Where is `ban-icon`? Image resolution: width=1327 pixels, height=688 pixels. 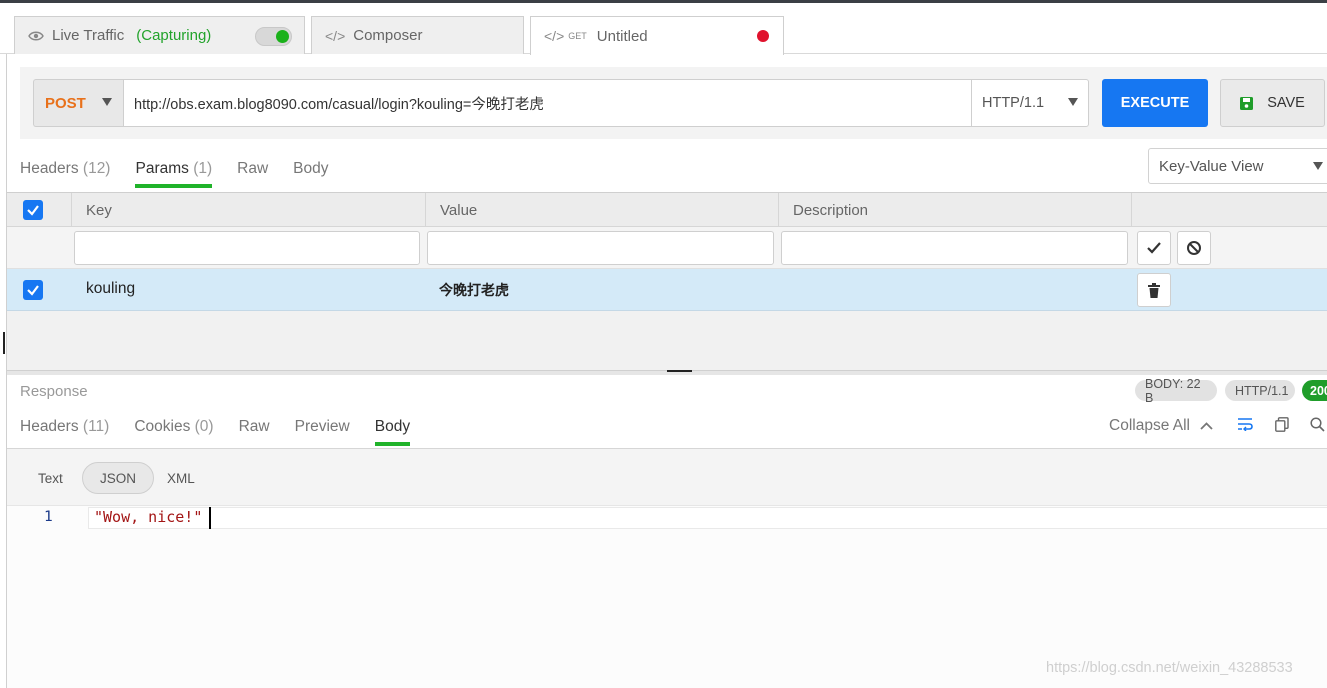 ban-icon is located at coordinates (1194, 248).